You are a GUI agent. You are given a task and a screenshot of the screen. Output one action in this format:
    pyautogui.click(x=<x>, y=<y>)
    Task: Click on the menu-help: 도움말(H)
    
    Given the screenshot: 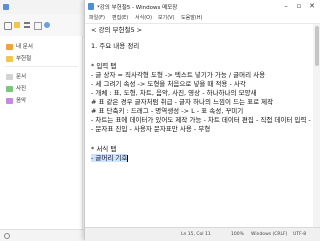 What is the action you would take?
    pyautogui.click(x=191, y=17)
    